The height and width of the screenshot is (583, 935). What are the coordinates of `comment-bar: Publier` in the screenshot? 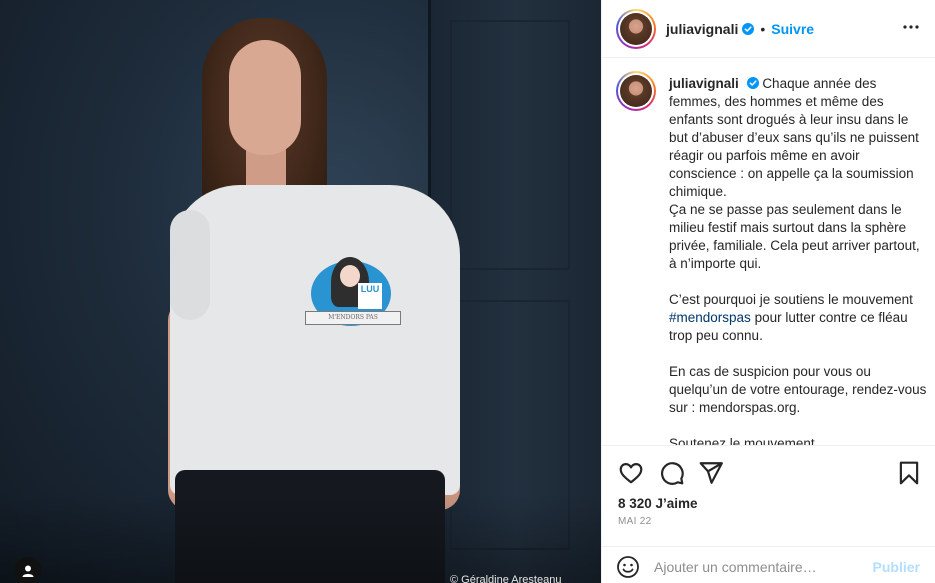 It's located at (768, 564).